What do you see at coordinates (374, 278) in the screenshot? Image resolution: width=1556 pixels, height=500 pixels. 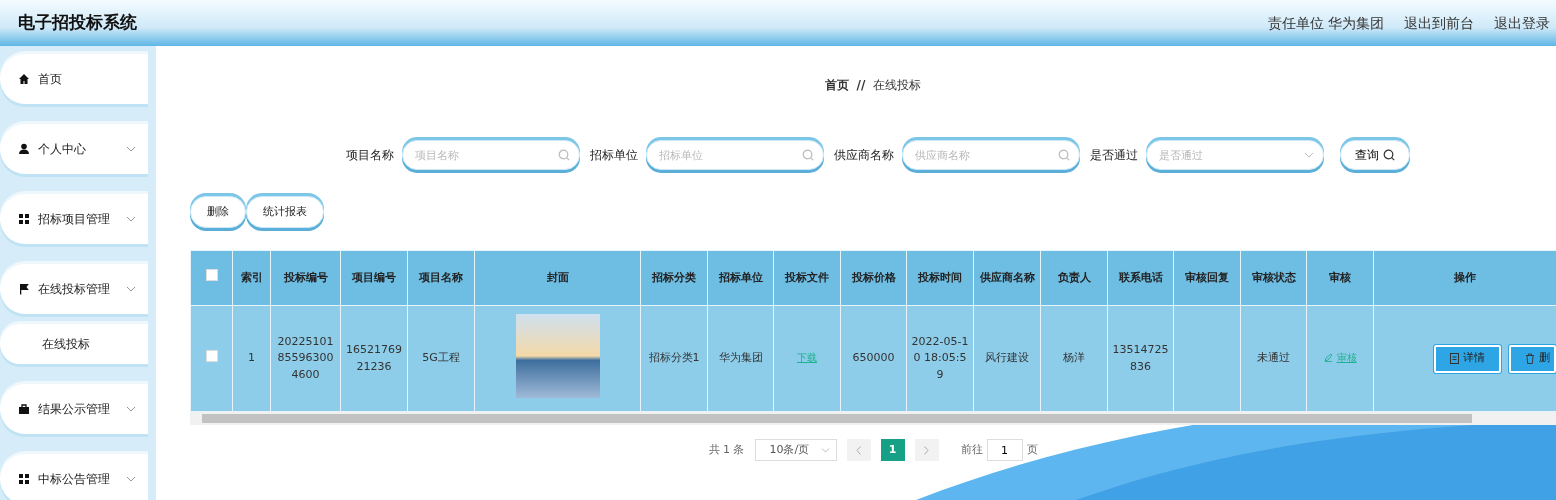 I see `column-header: 项目编号` at bounding box center [374, 278].